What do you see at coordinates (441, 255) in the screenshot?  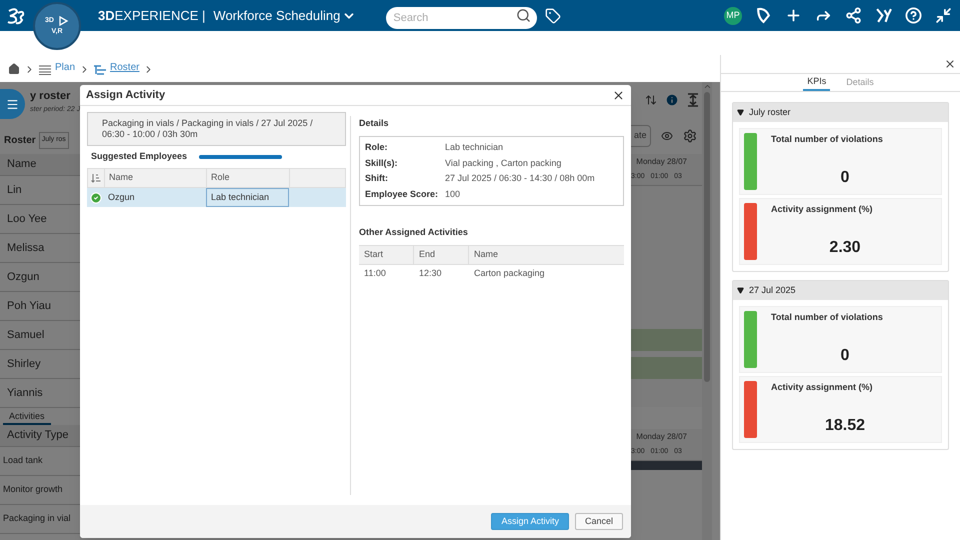 I see `column-header: End` at bounding box center [441, 255].